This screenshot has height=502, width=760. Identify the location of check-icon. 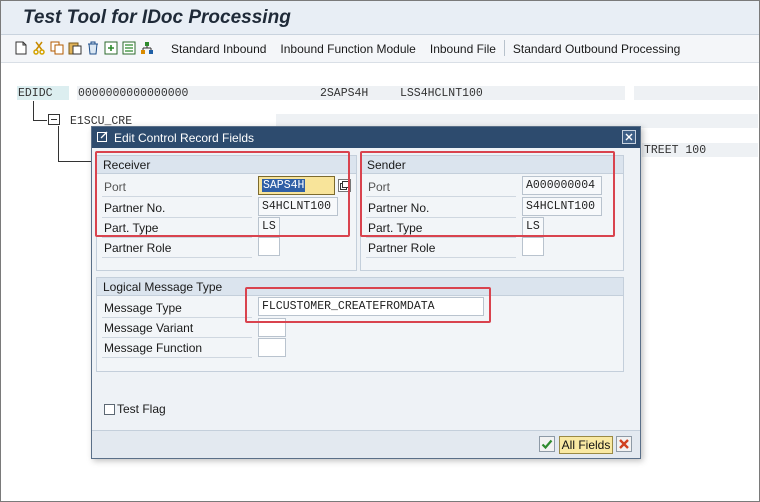
(547, 444).